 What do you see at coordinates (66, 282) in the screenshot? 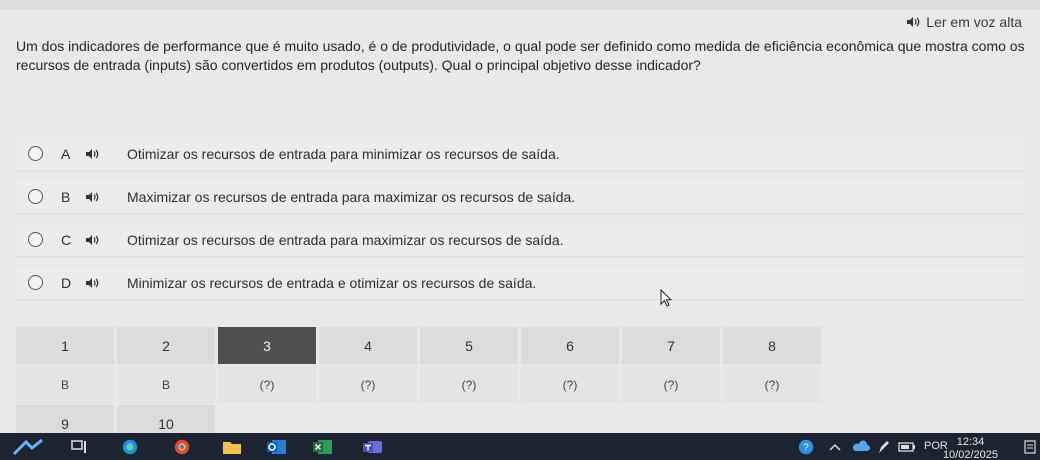
I see `option-letter: D` at bounding box center [66, 282].